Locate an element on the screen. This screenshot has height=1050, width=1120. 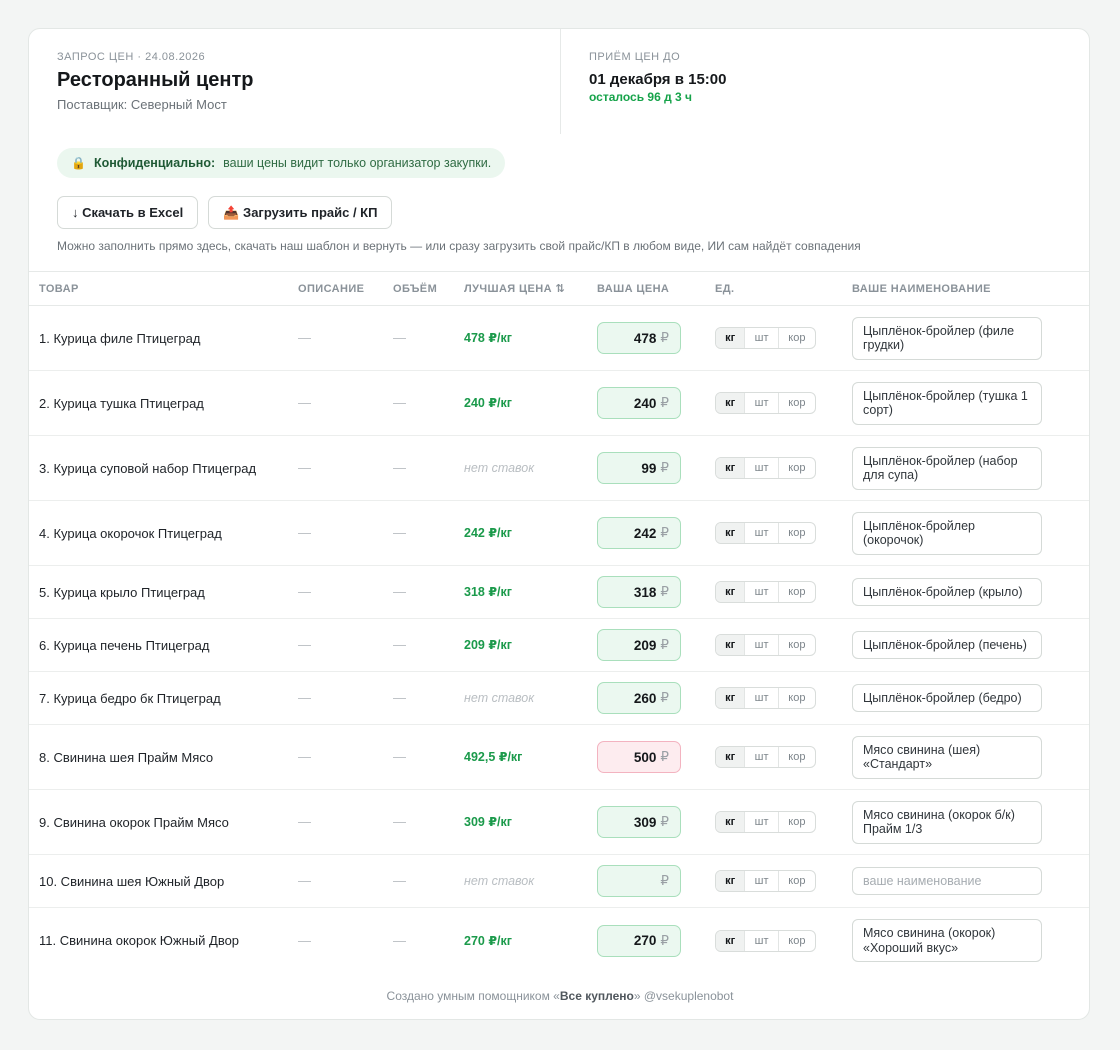
your-price-input: 209 ₽ is located at coordinates (639, 645).